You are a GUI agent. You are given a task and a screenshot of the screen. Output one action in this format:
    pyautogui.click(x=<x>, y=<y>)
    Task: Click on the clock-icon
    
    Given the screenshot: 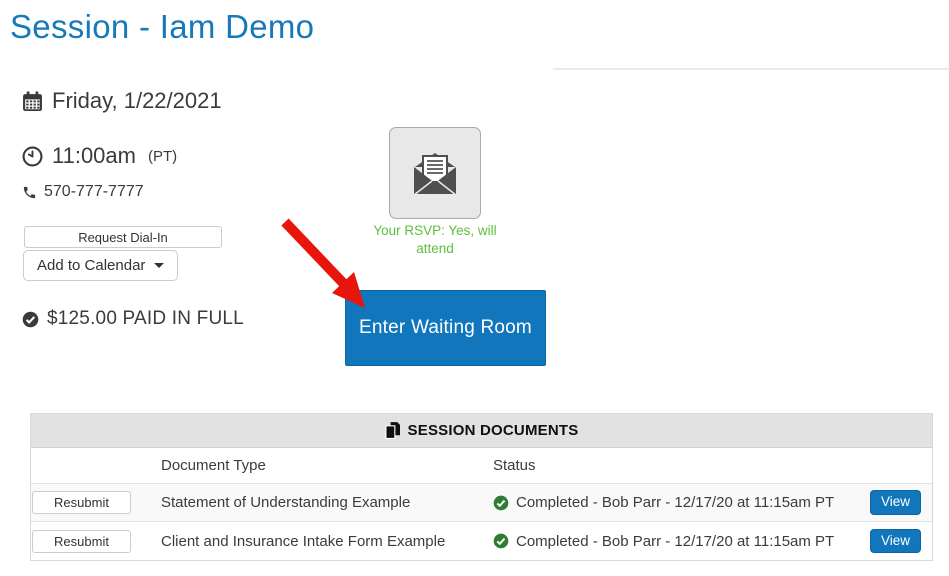 What is the action you would take?
    pyautogui.click(x=32, y=156)
    